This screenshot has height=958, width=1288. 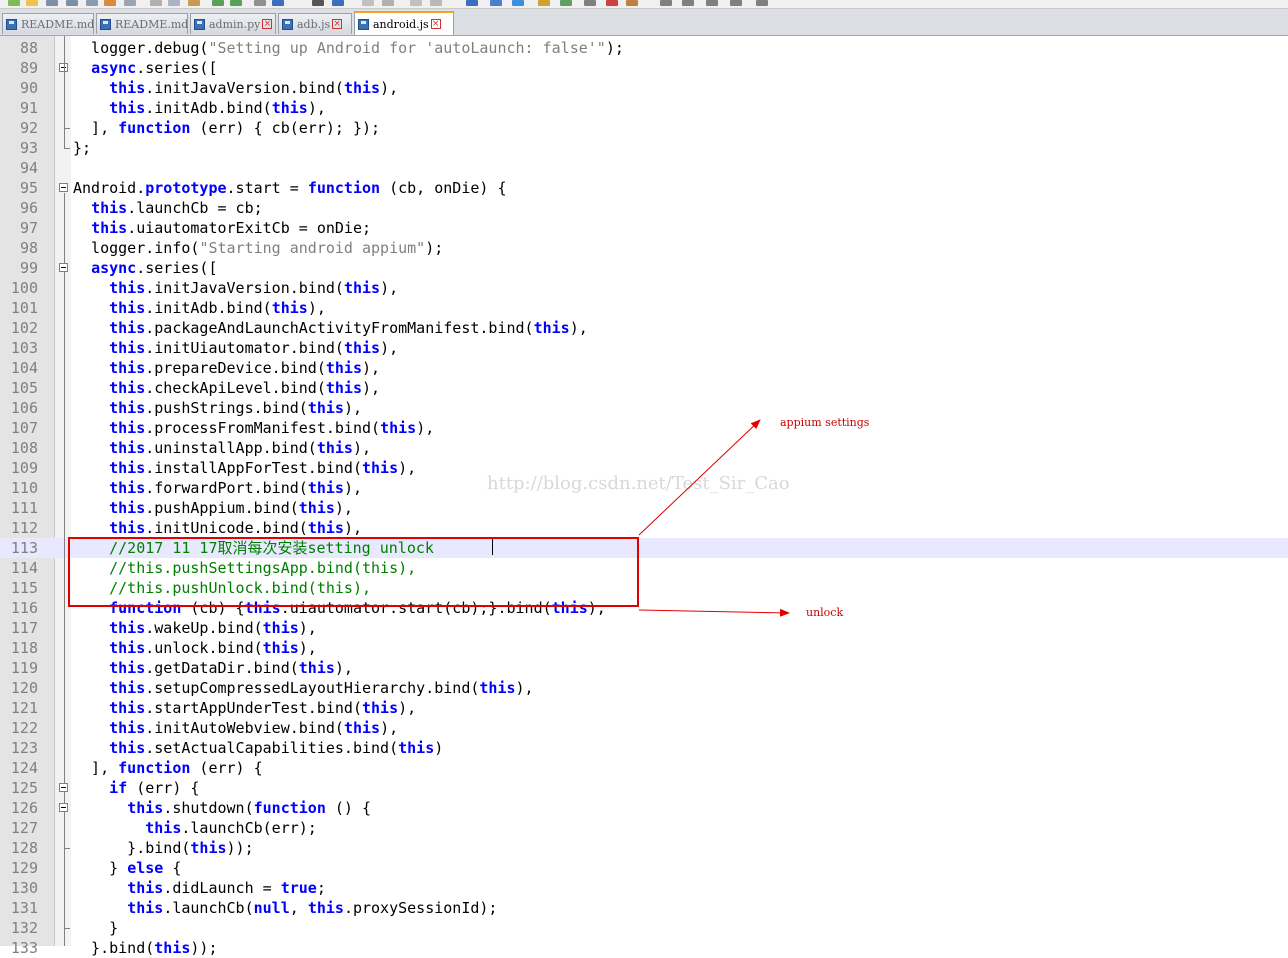 I want to click on copy-icon, so click(x=174, y=3).